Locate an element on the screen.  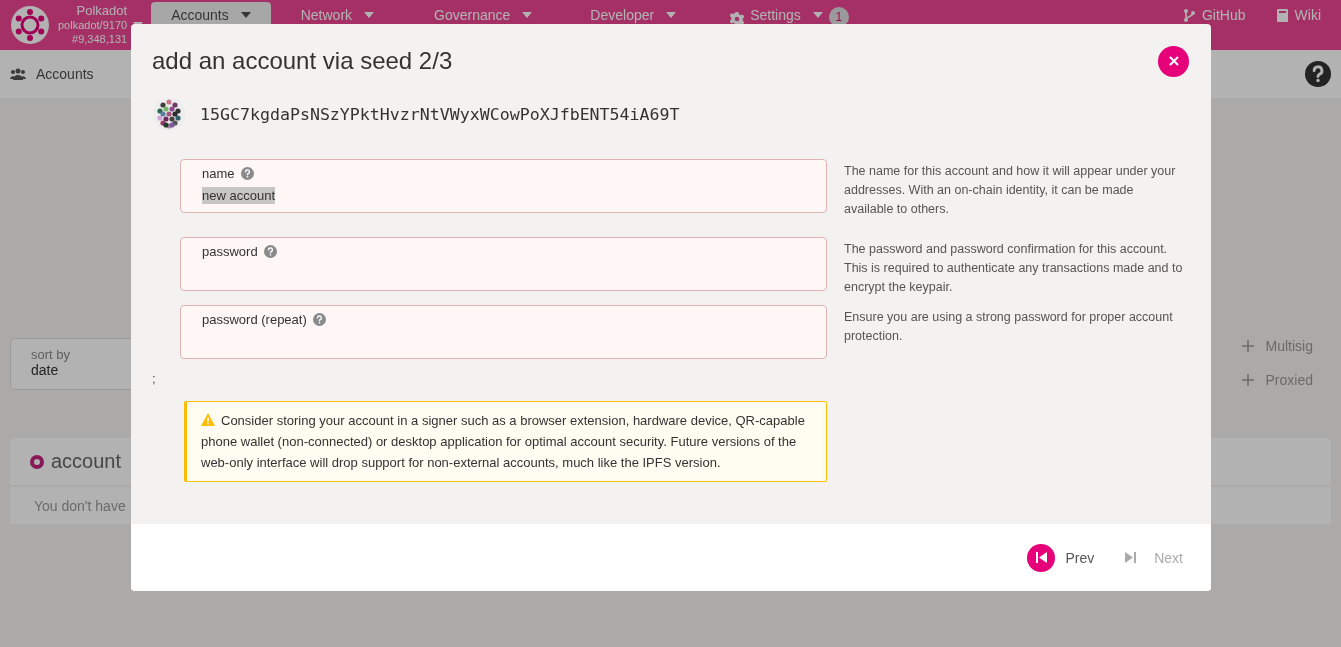
text-field: name new account is located at coordinates (503, 186).